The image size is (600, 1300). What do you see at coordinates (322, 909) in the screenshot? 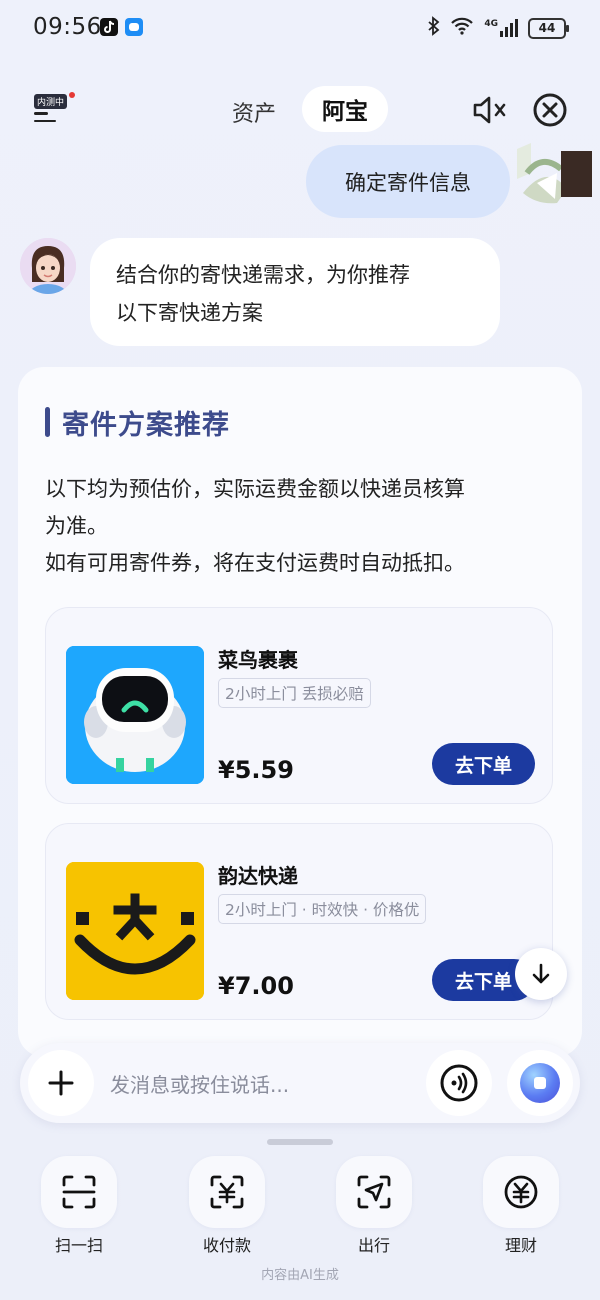
I see `service-tags: 2小时上门 · 时效快 · 价格优` at bounding box center [322, 909].